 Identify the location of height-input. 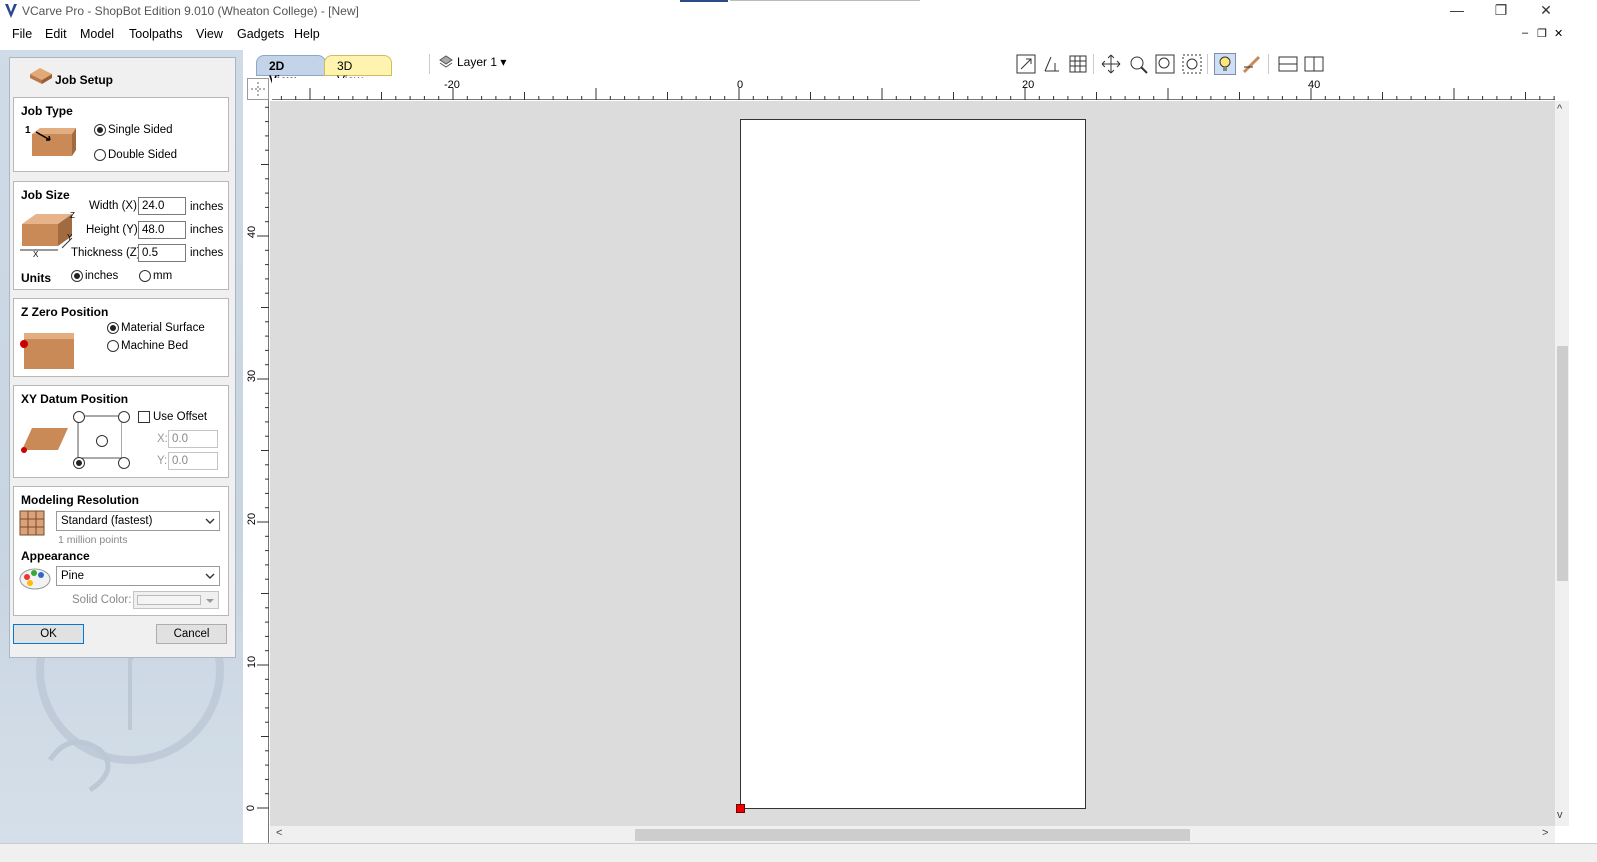
(162, 230).